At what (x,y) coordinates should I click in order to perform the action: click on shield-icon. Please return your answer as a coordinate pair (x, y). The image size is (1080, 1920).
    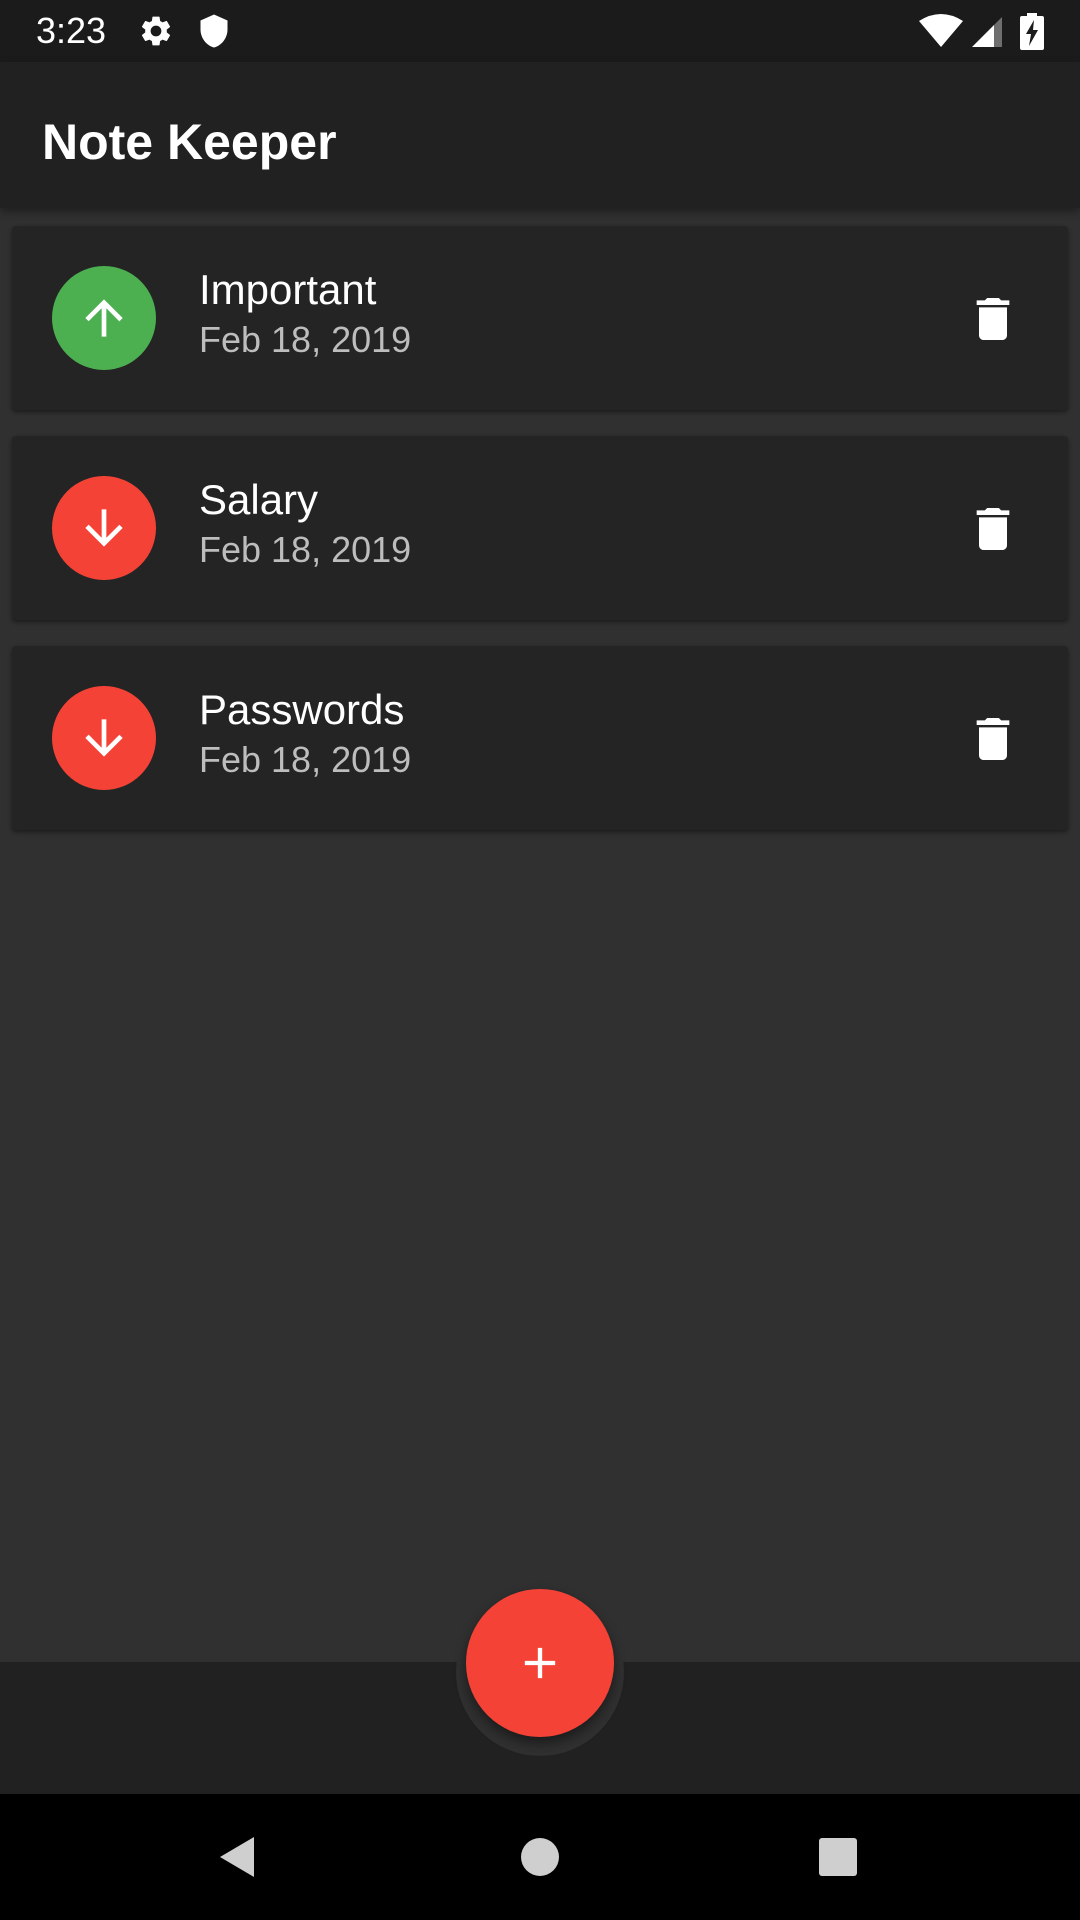
    Looking at the image, I should click on (214, 31).